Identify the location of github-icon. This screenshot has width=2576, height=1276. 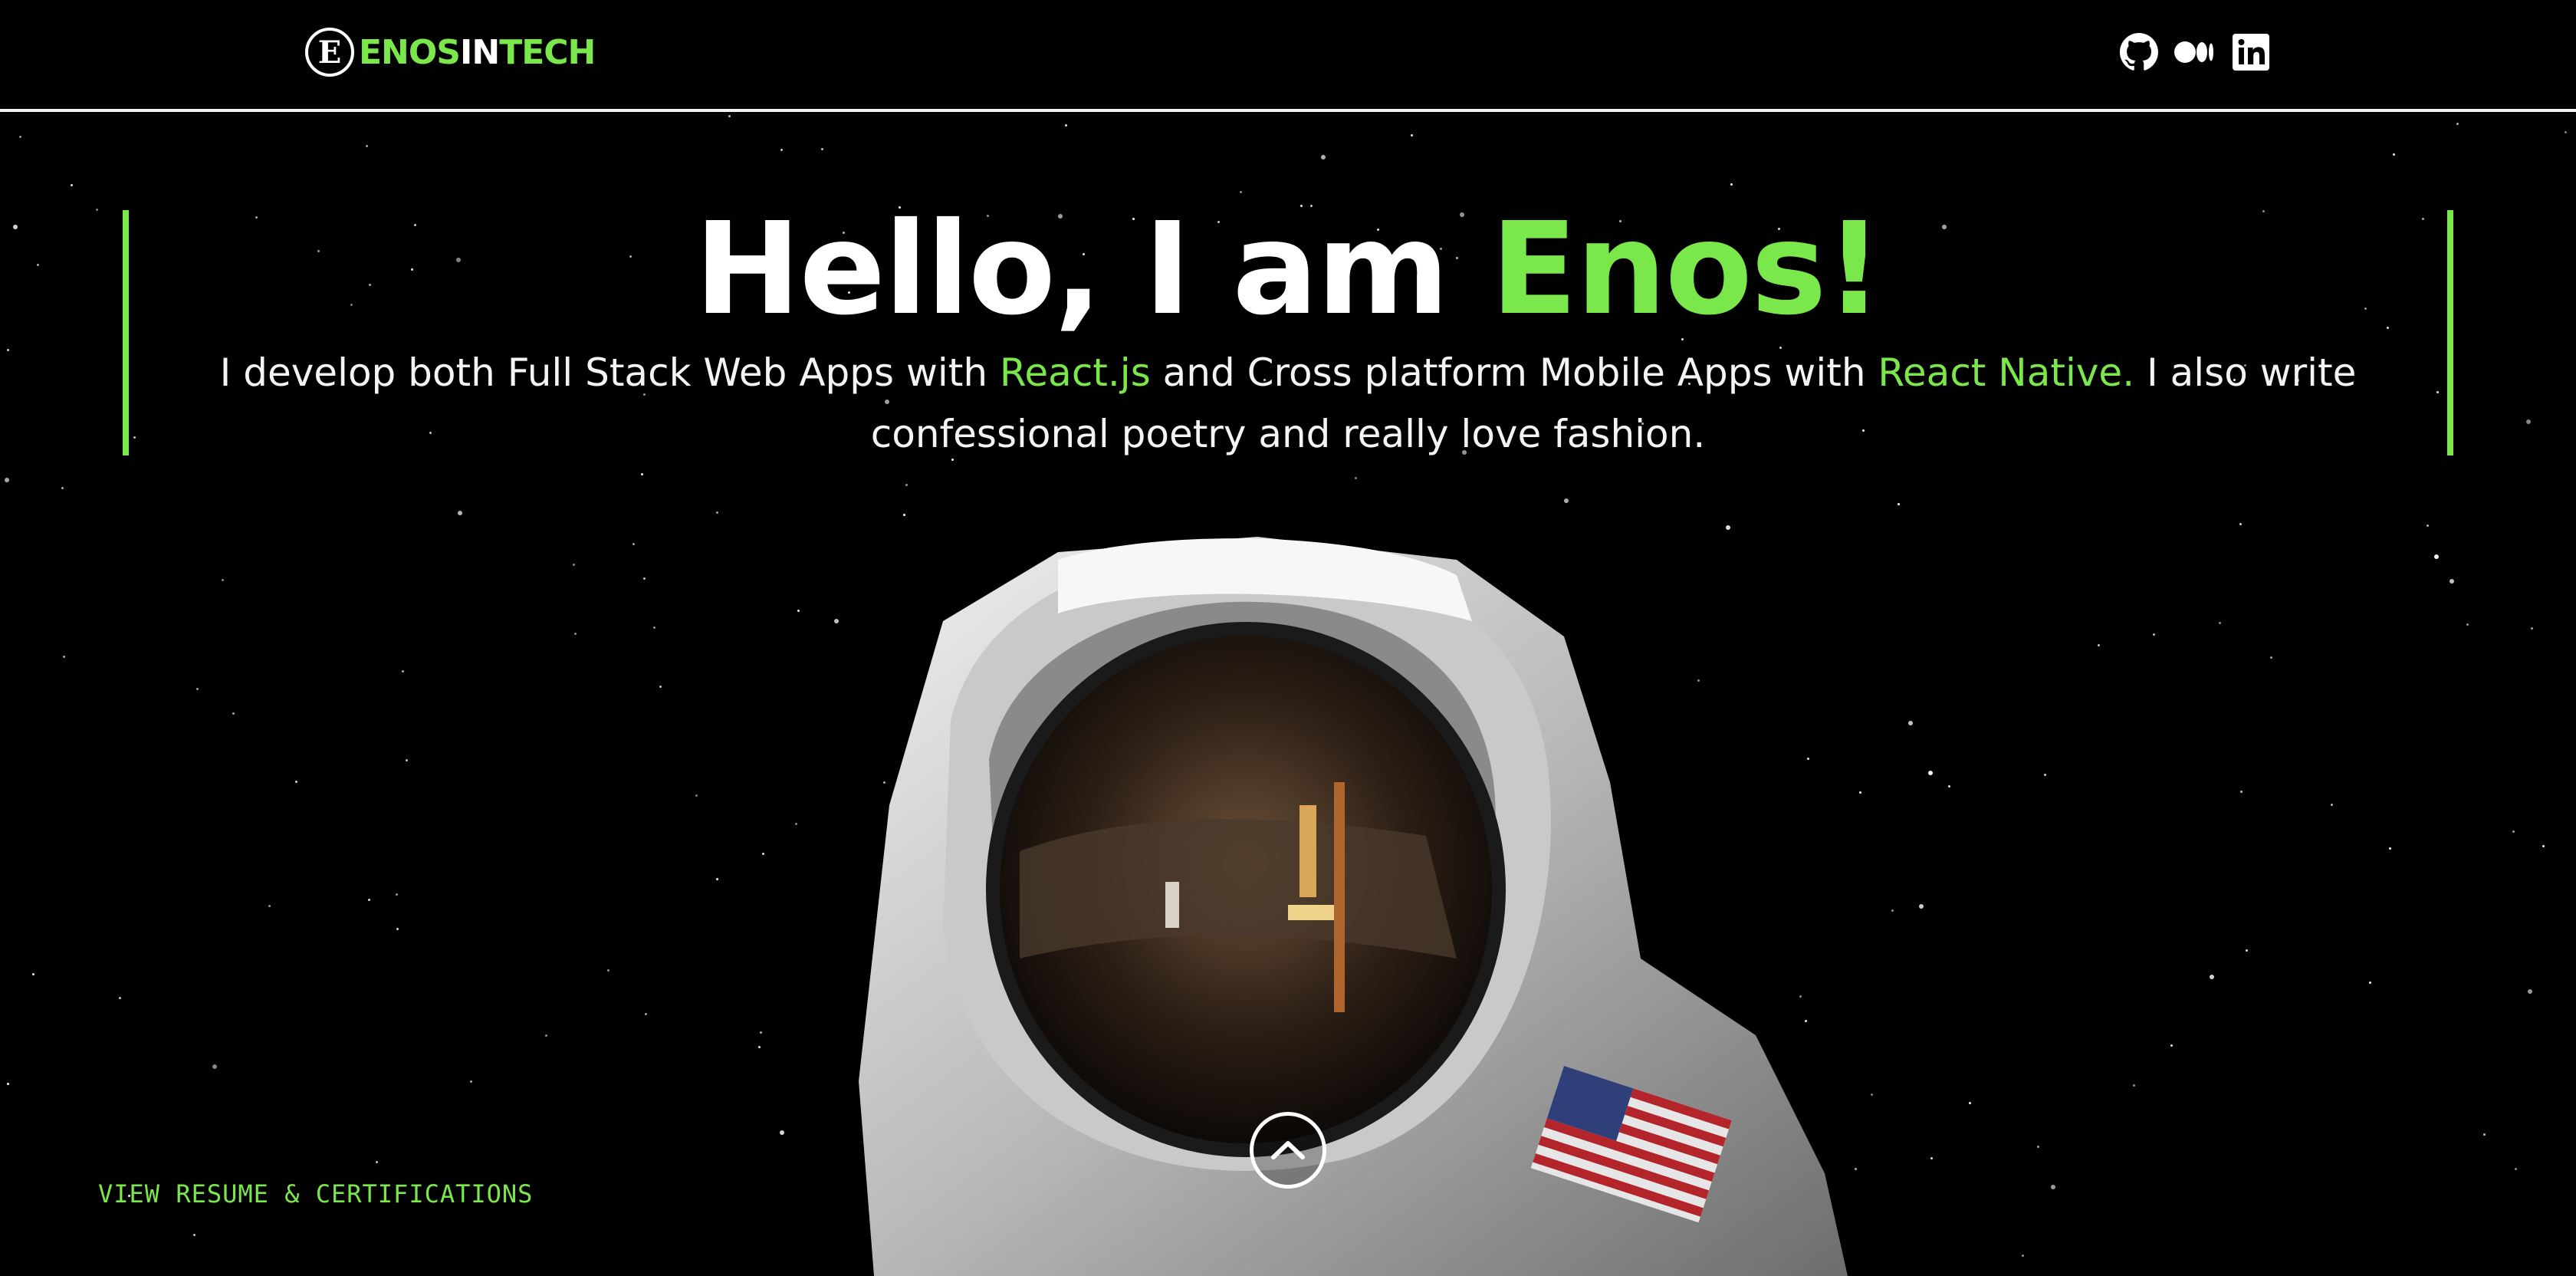
(2139, 52).